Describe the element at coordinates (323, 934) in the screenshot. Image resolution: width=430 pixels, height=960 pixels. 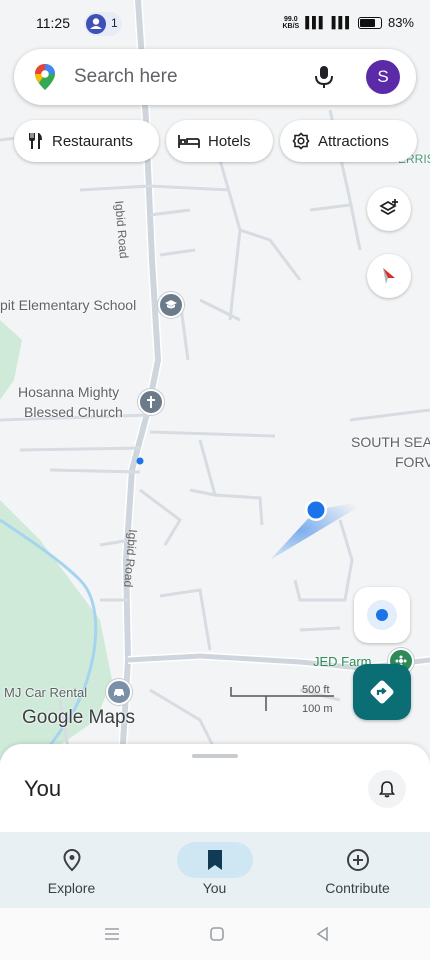
I see `back-icon` at that location.